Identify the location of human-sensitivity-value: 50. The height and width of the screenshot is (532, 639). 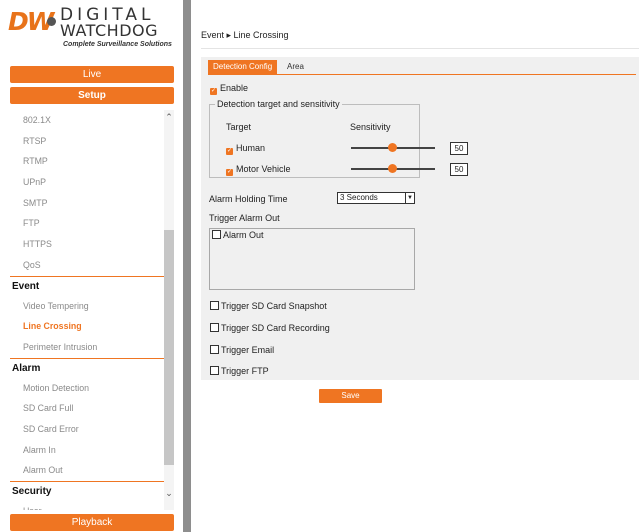
(459, 148).